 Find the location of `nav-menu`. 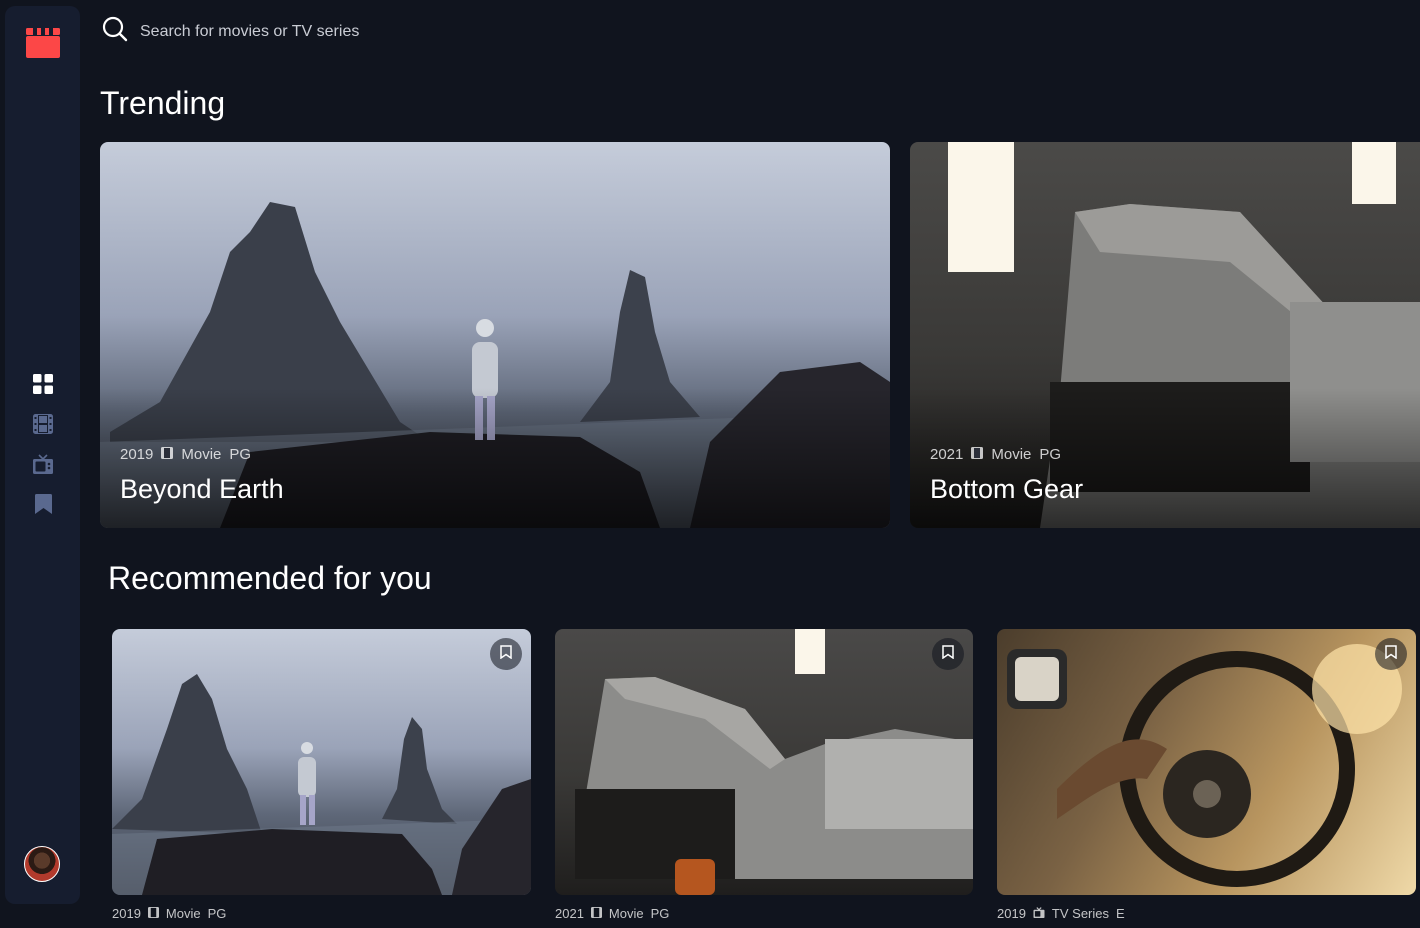

nav-menu is located at coordinates (43, 446).